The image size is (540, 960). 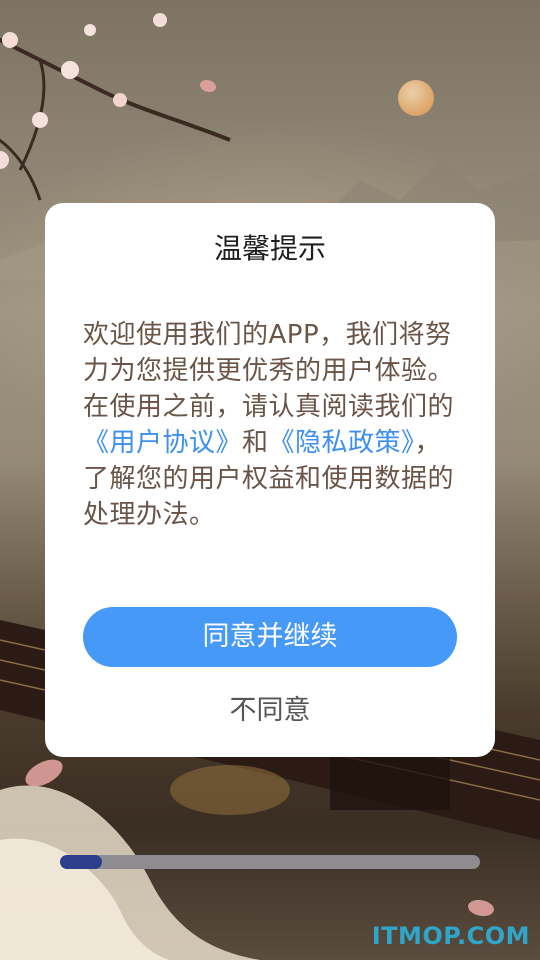 I want to click on disagree-button: 不同意, so click(x=270, y=711).